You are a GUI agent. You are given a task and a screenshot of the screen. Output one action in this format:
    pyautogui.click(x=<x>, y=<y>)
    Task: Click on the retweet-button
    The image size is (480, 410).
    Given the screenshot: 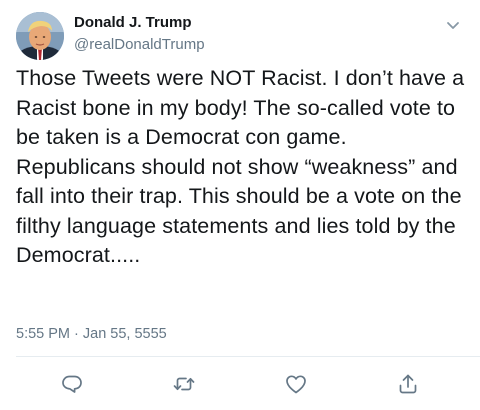 What is the action you would take?
    pyautogui.click(x=184, y=384)
    